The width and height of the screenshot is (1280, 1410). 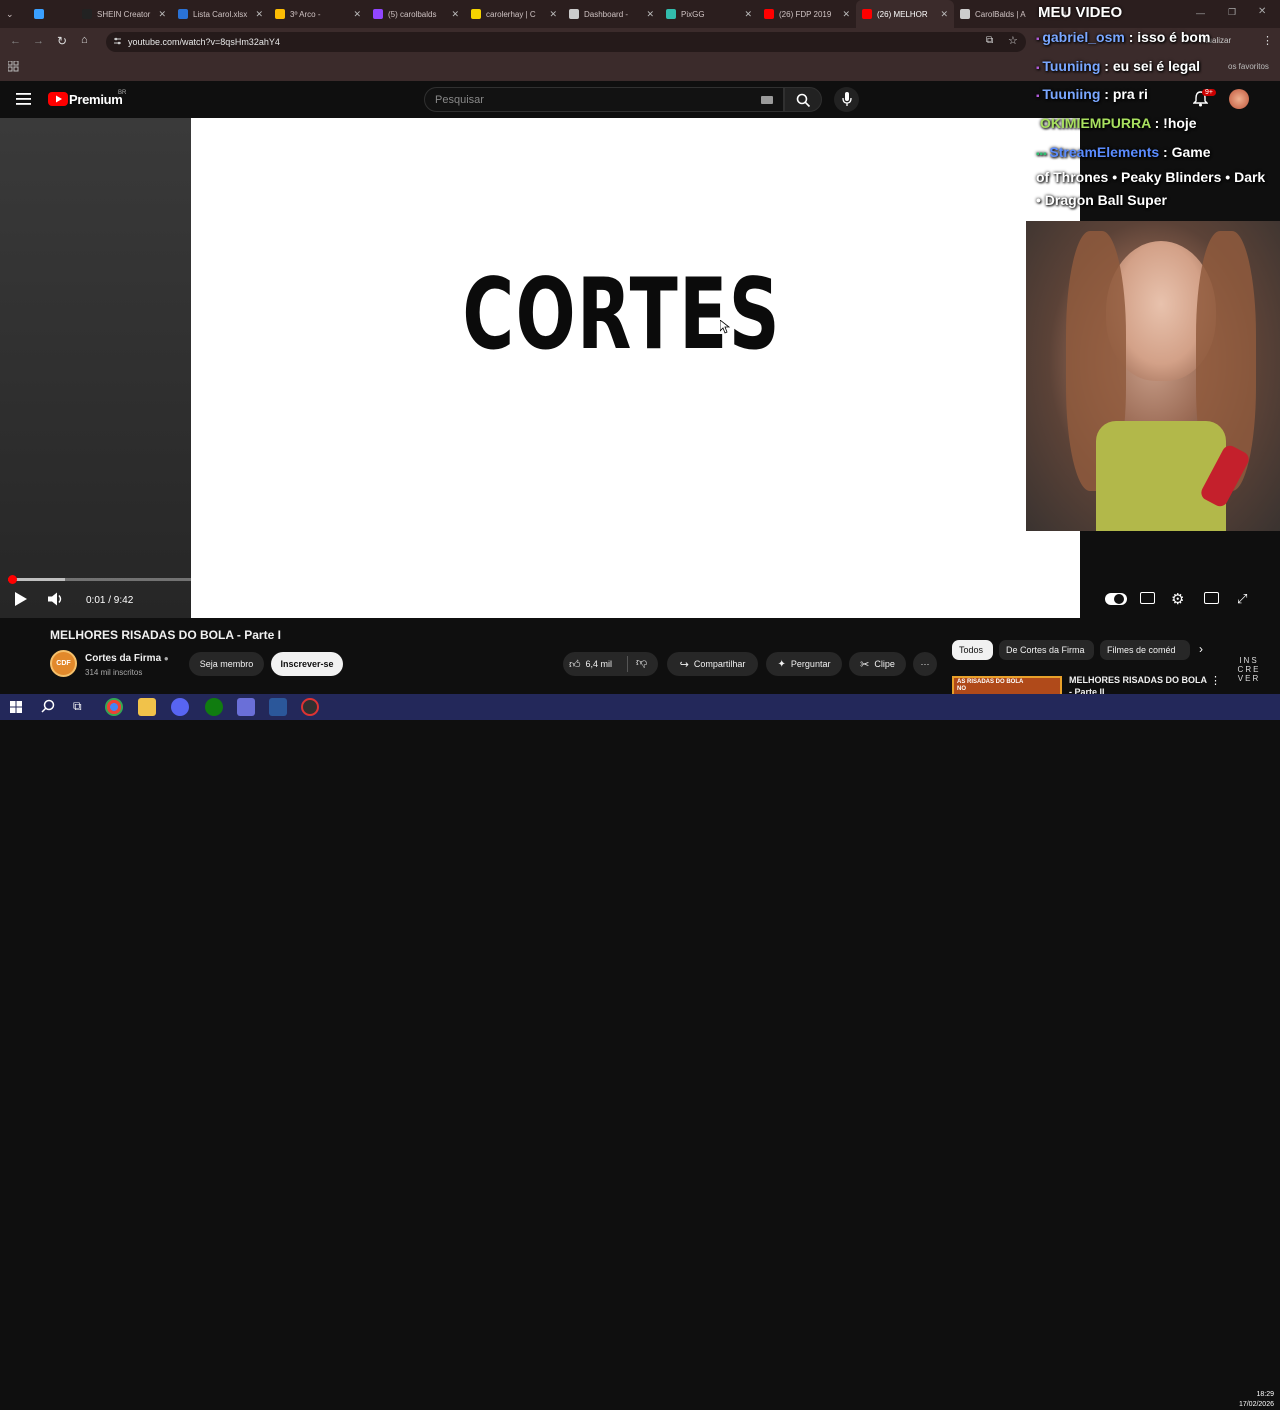 What do you see at coordinates (804, 664) in the screenshot?
I see `ask-button: ✦ Perguntar` at bounding box center [804, 664].